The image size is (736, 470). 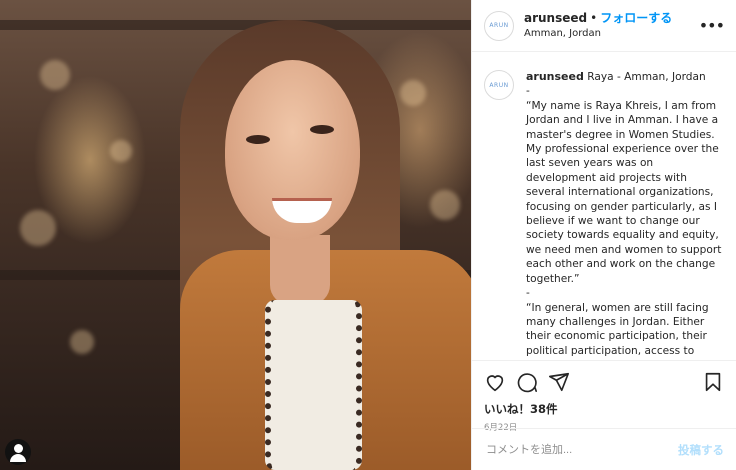 I want to click on header-info: arunseed • フォローする Amman, Jordan, so click(x=598, y=26).